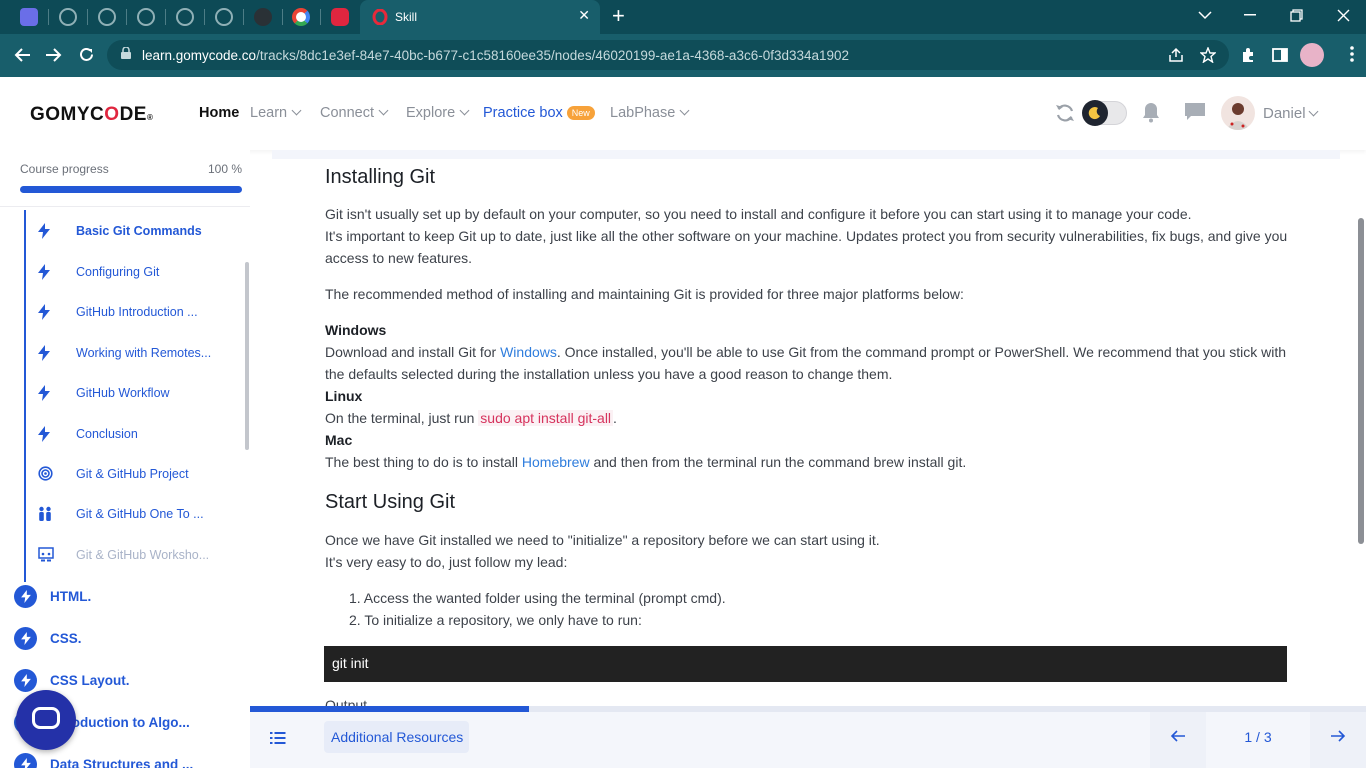  What do you see at coordinates (67, 114) in the screenshot?
I see `logo-text: GOMYC` at bounding box center [67, 114].